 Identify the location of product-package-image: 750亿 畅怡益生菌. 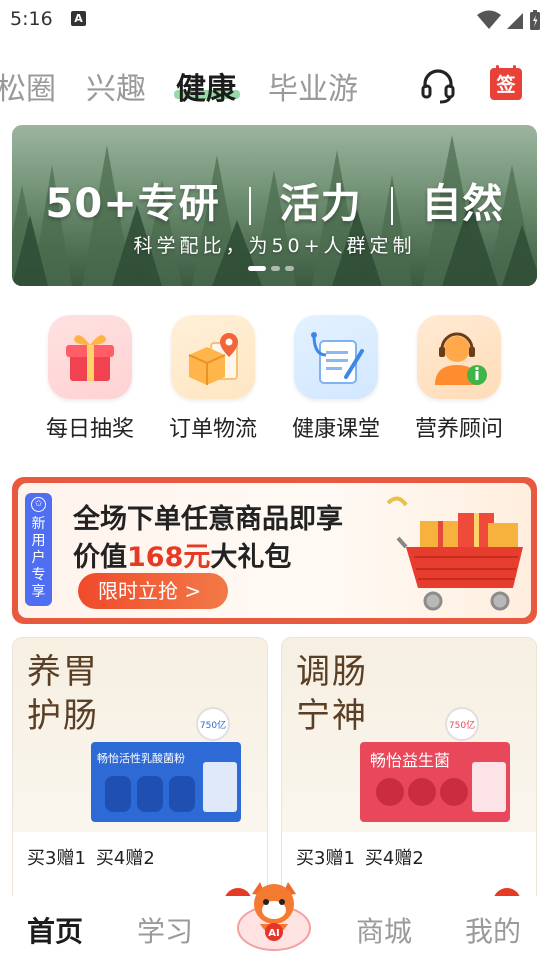
(435, 764).